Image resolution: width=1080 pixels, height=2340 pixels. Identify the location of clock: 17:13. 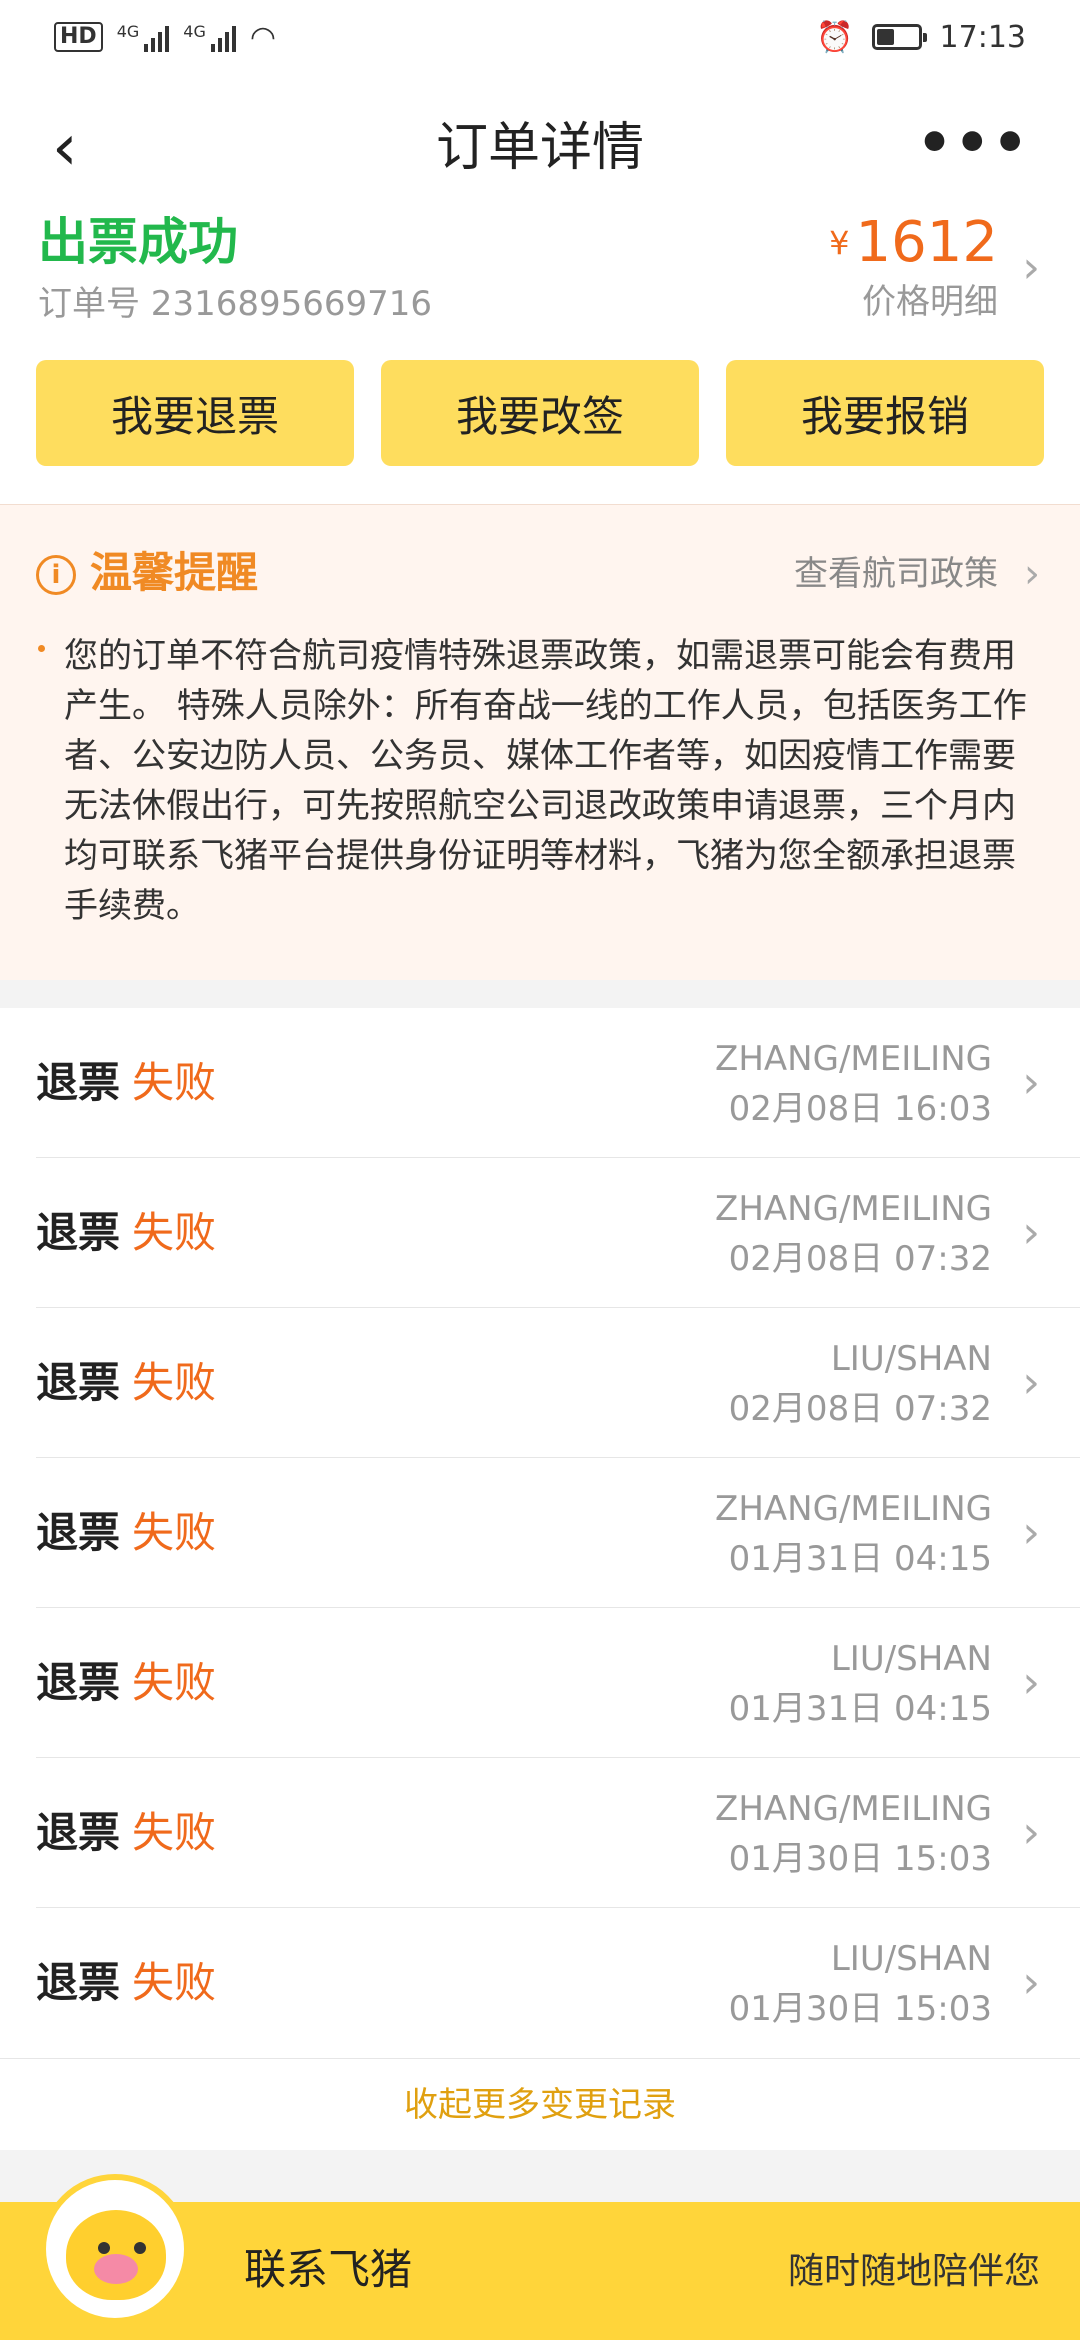
(982, 37).